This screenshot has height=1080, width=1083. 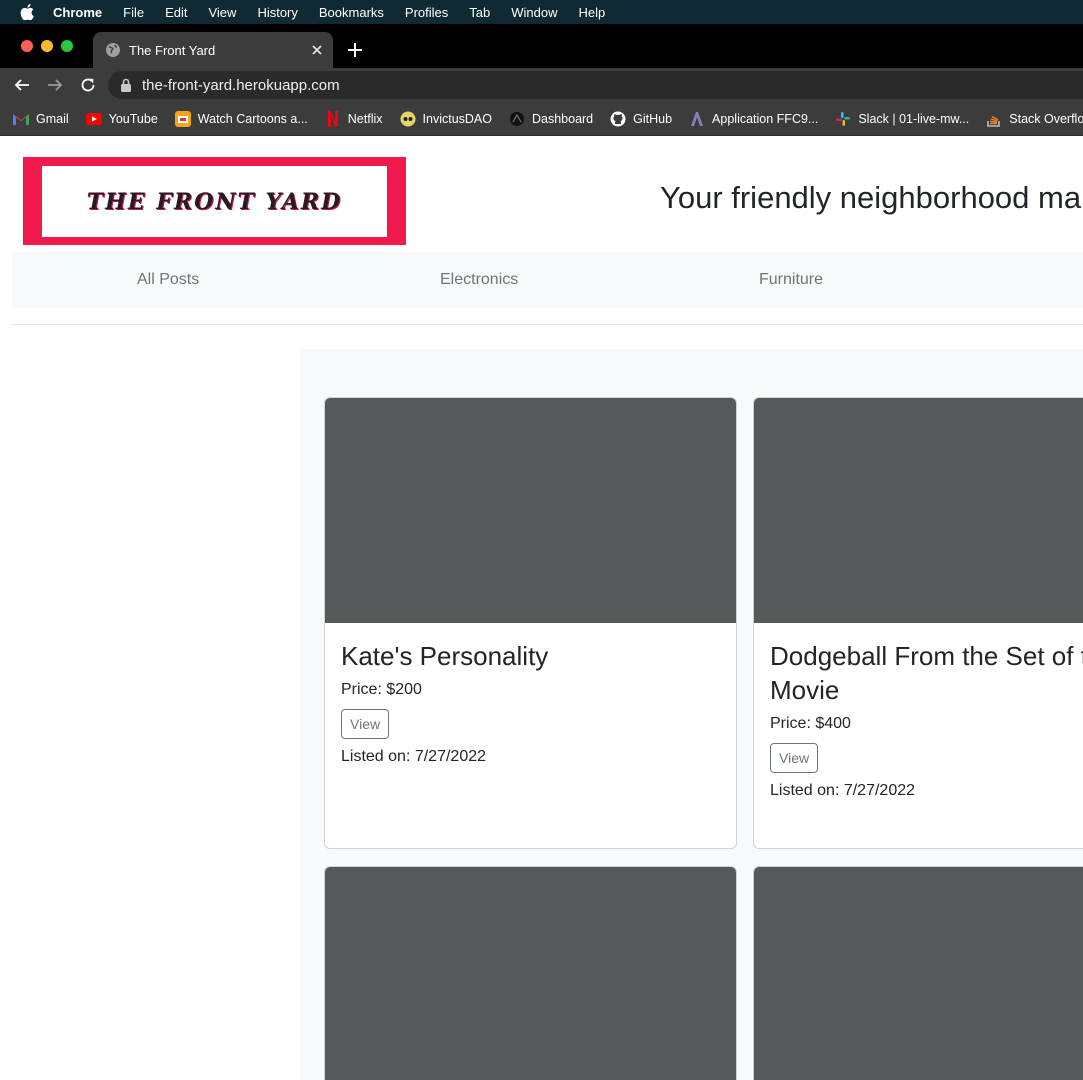 What do you see at coordinates (541, 46) in the screenshot?
I see `tab-strip: The Front Yard` at bounding box center [541, 46].